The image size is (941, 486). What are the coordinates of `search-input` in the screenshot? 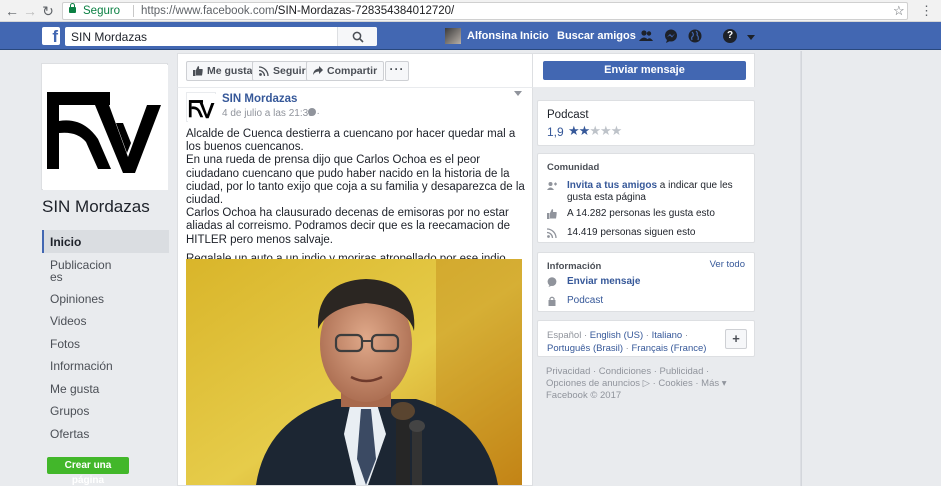 It's located at (205, 36).